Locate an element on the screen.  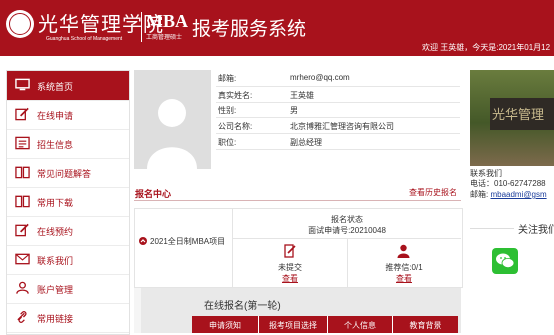
profile-label-company: 公司名称: is located at coordinates (235, 126).